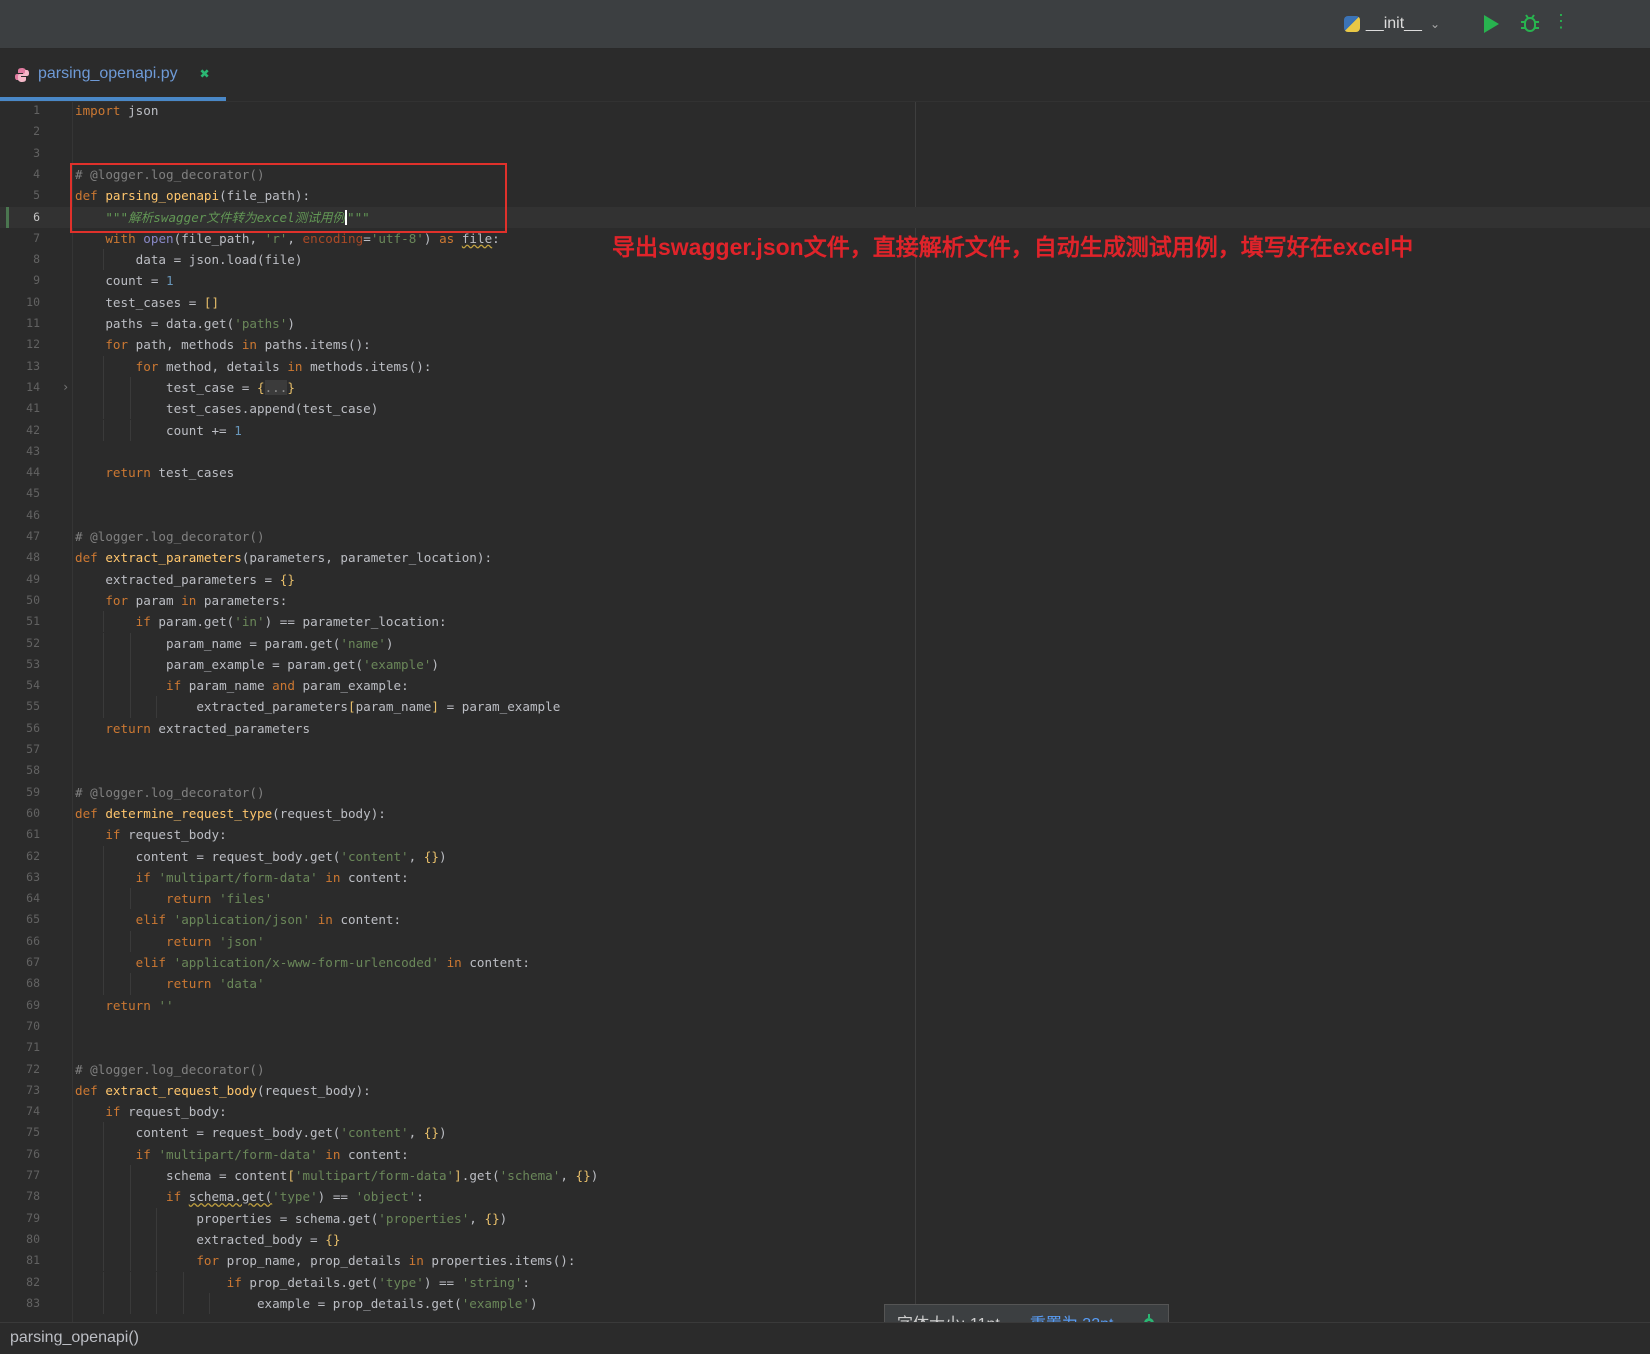  Describe the element at coordinates (825, 941) in the screenshot. I see `code-line: 66 return 'json'` at that location.